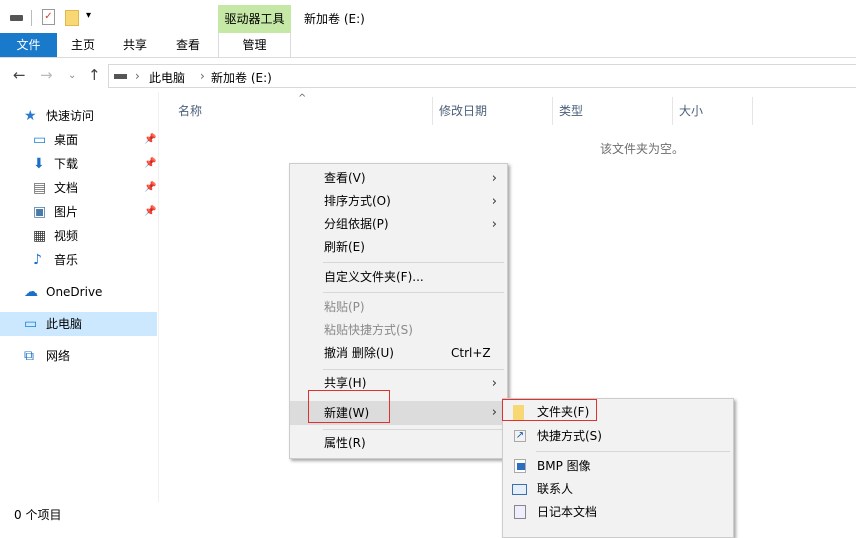  What do you see at coordinates (356, 224) in the screenshot?
I see `menu-item-label: 分组依据(P)` at bounding box center [356, 224].